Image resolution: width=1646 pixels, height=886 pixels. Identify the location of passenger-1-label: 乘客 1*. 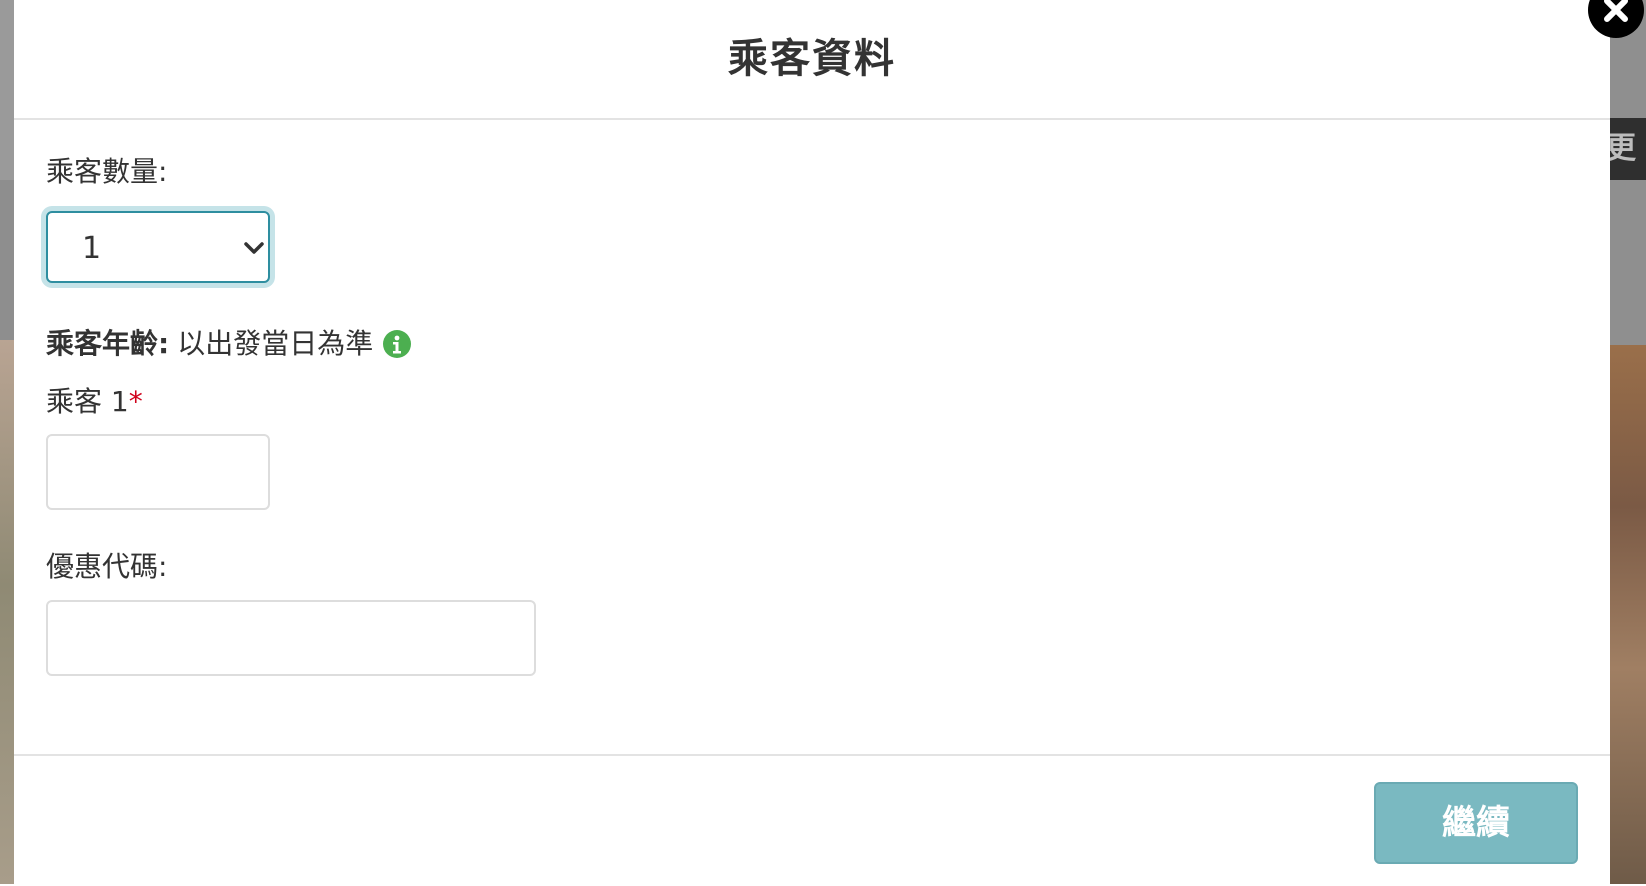
(94, 400).